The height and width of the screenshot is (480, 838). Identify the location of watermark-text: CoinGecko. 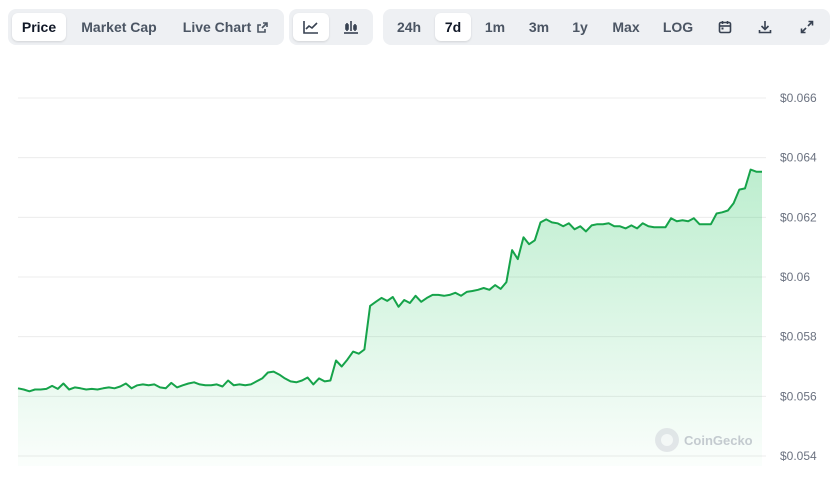
(718, 440).